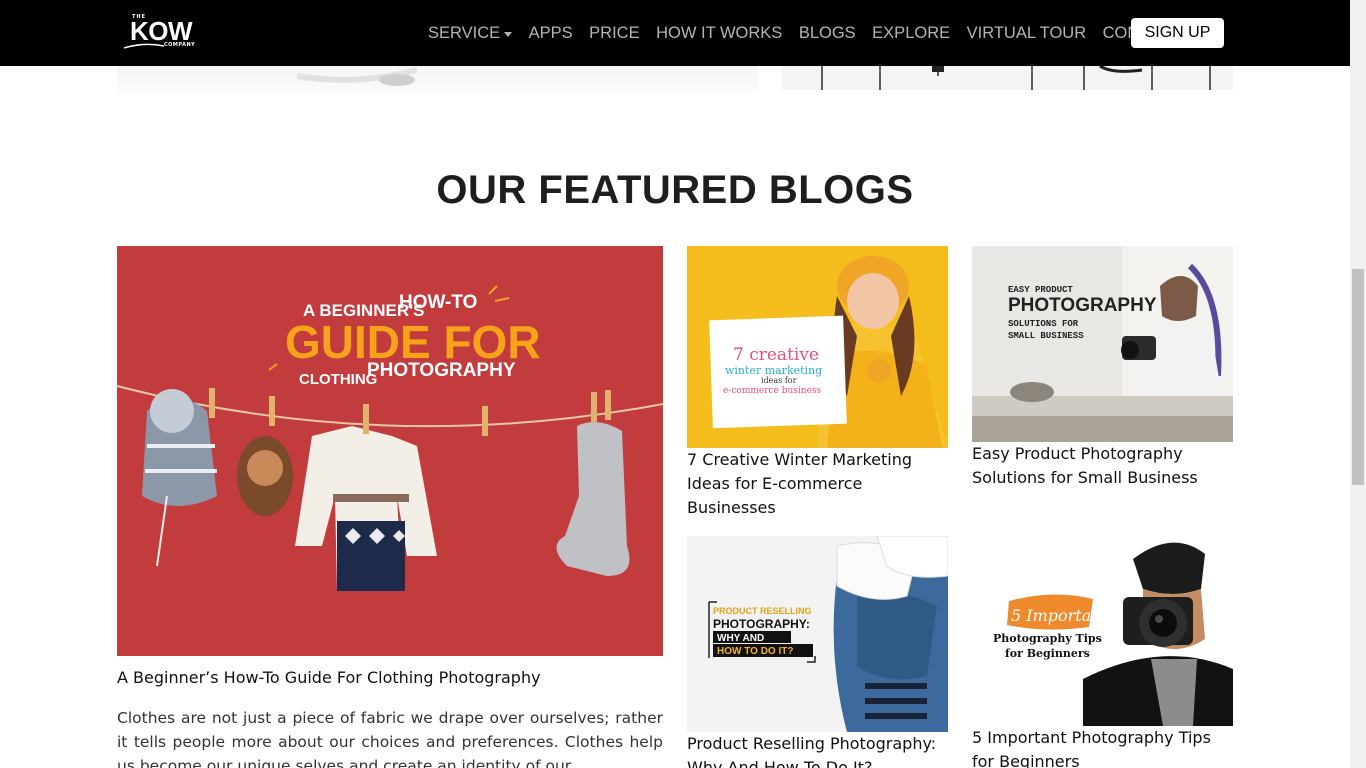  Describe the element at coordinates (1040, 290) in the screenshot. I see `product-image-text-a: EASY PRODUCT` at that location.